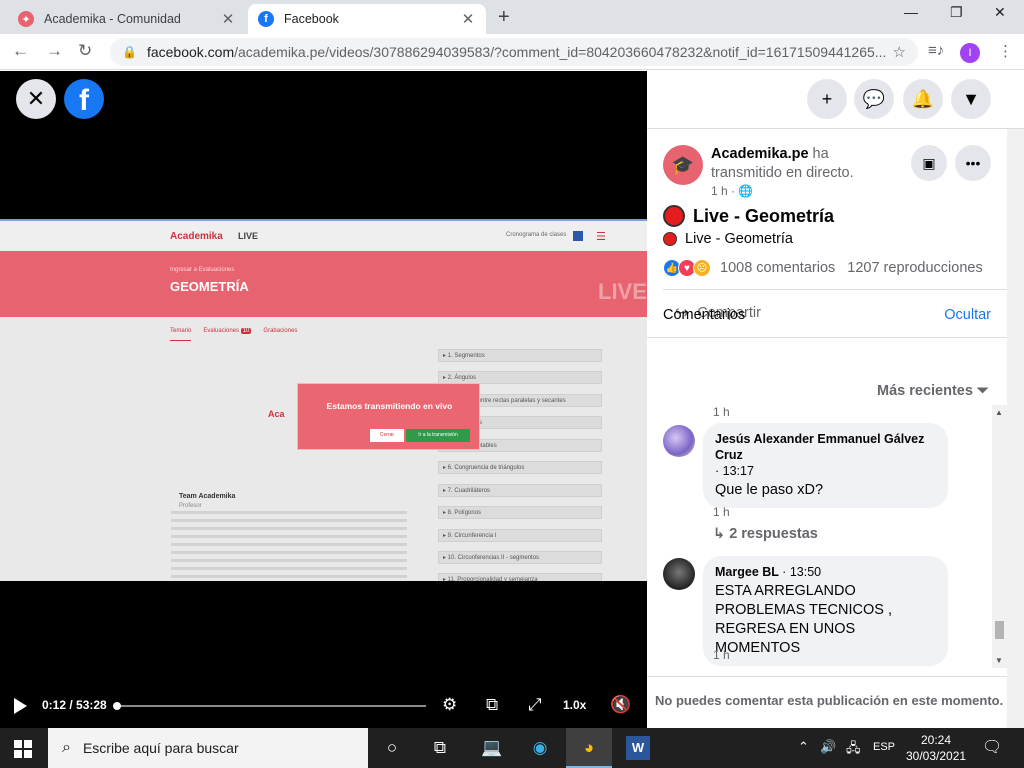 Image resolution: width=1024 pixels, height=768 pixels. What do you see at coordinates (620, 705) in the screenshot?
I see `mute-icon: 🔇` at bounding box center [620, 705].